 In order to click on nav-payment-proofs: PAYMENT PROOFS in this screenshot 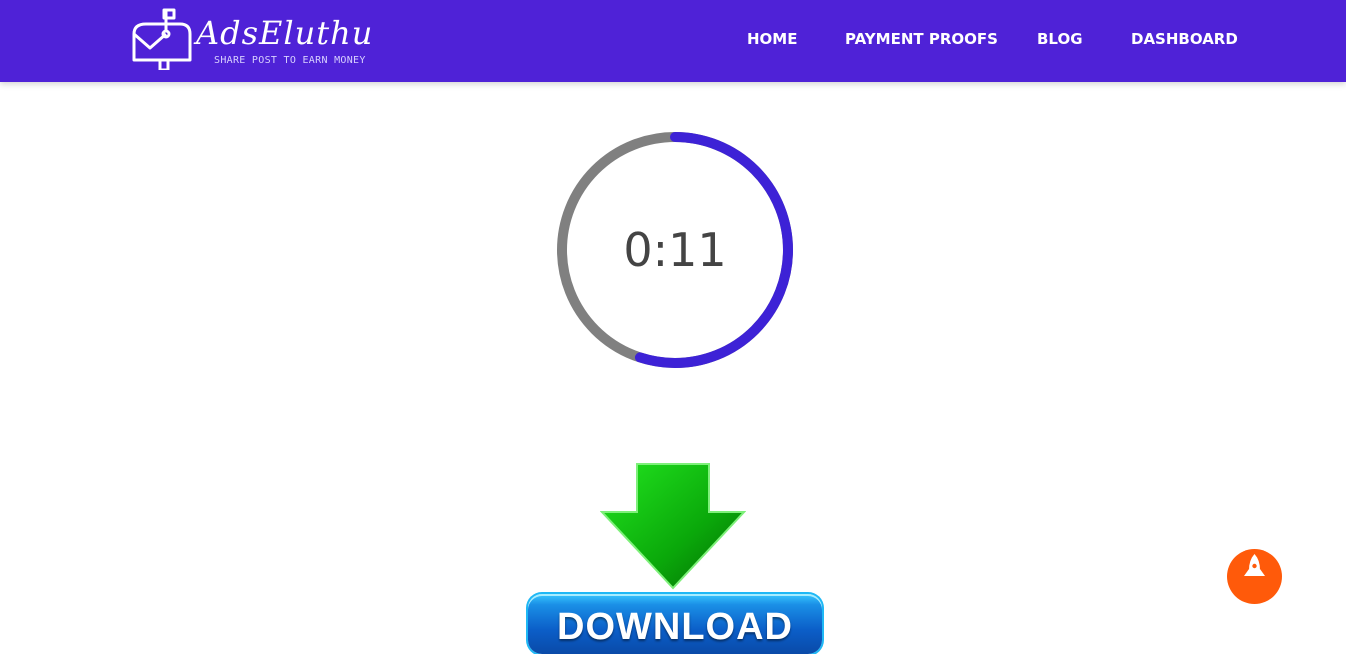, I will do `click(921, 39)`.